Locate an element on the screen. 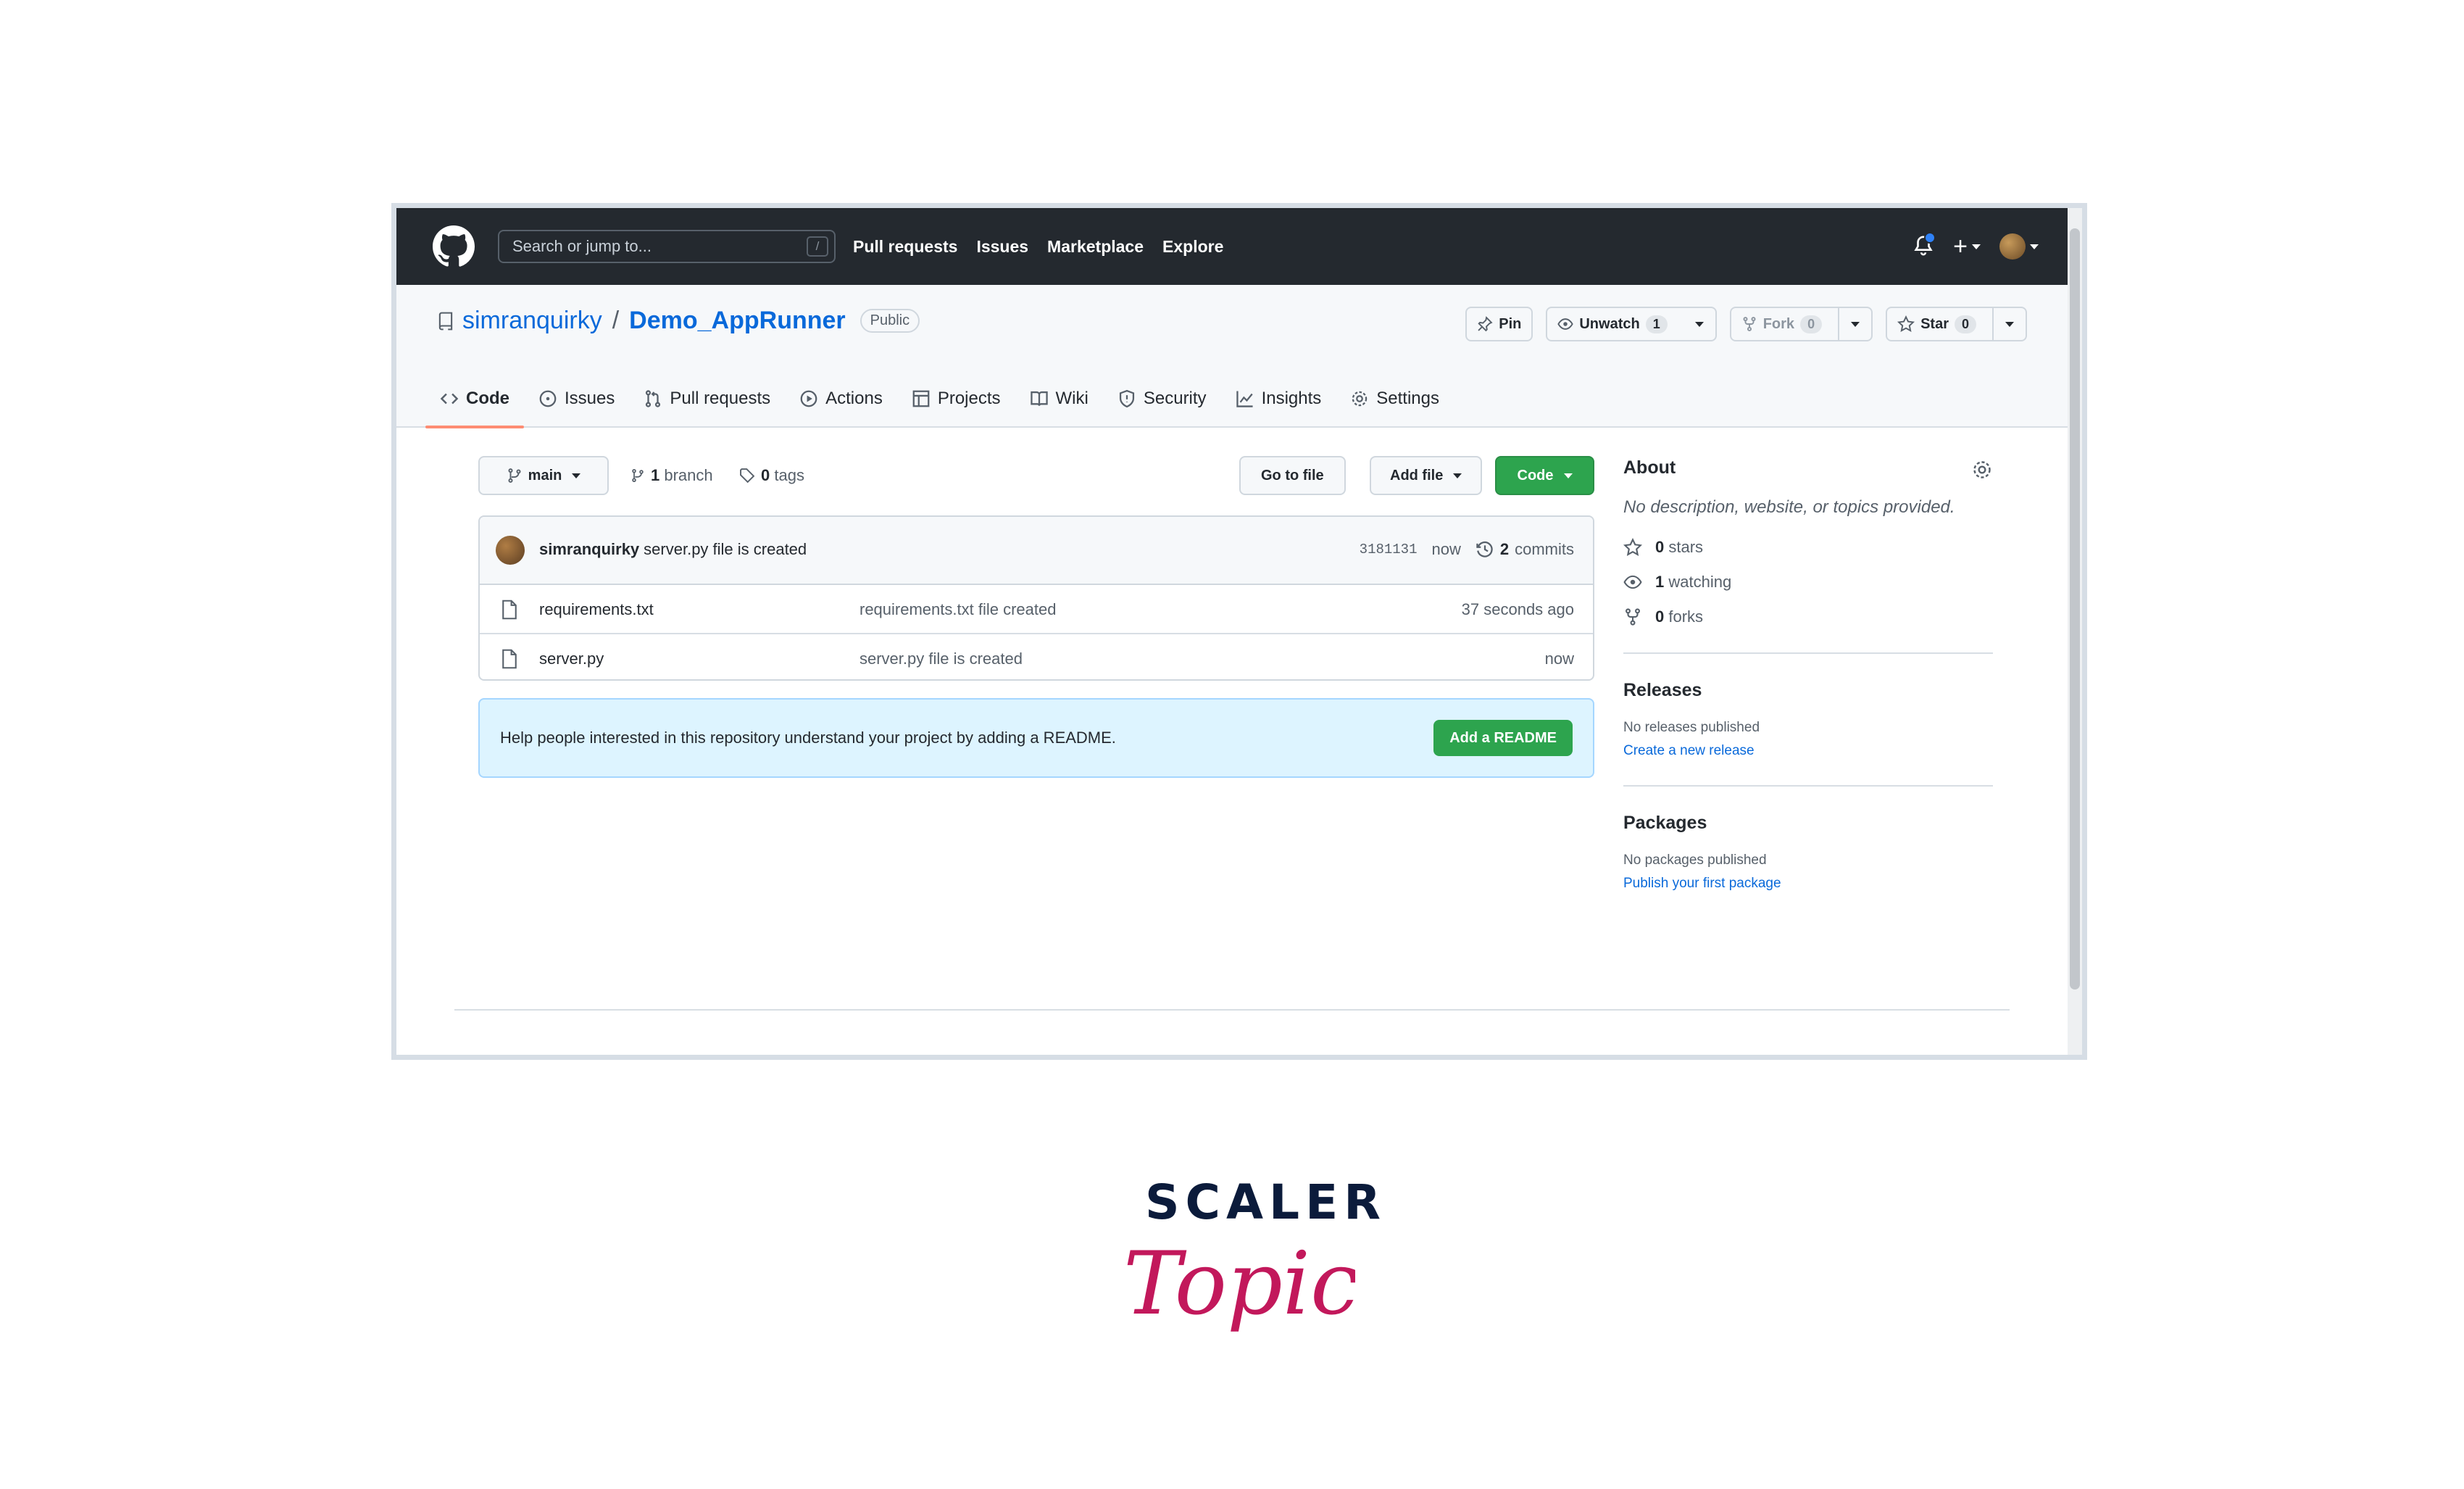 The height and width of the screenshot is (1489, 2464). releases-empty-text: No releases published is located at coordinates (1691, 728).